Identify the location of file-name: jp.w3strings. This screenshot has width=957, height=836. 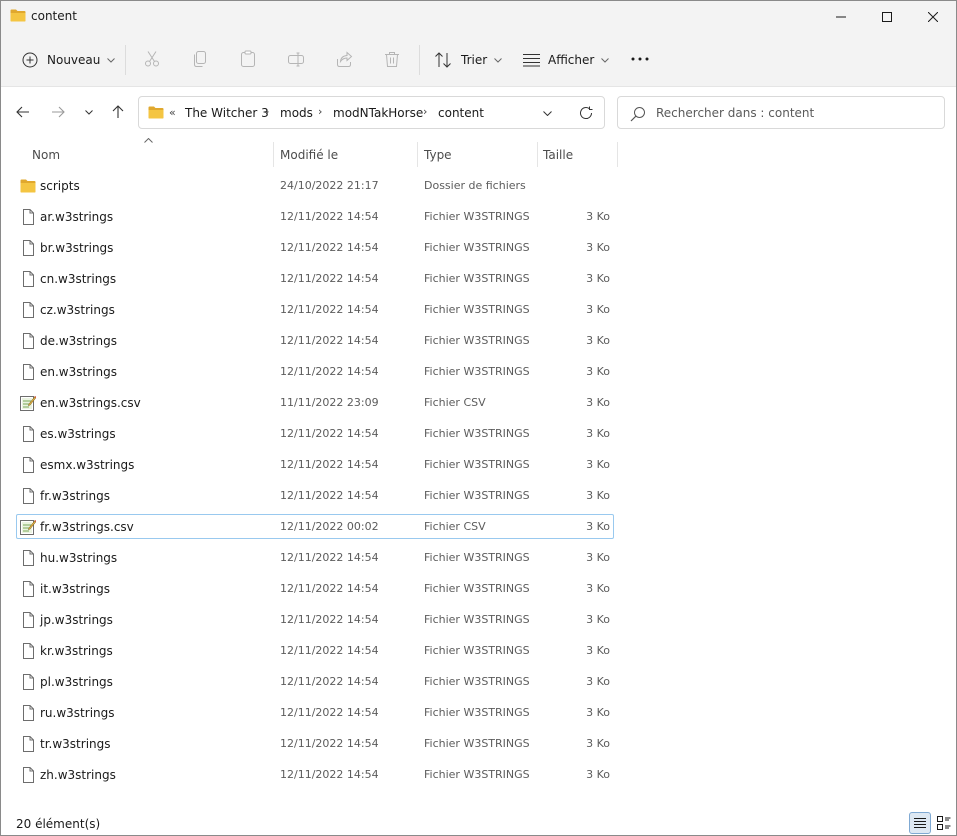
(76, 620).